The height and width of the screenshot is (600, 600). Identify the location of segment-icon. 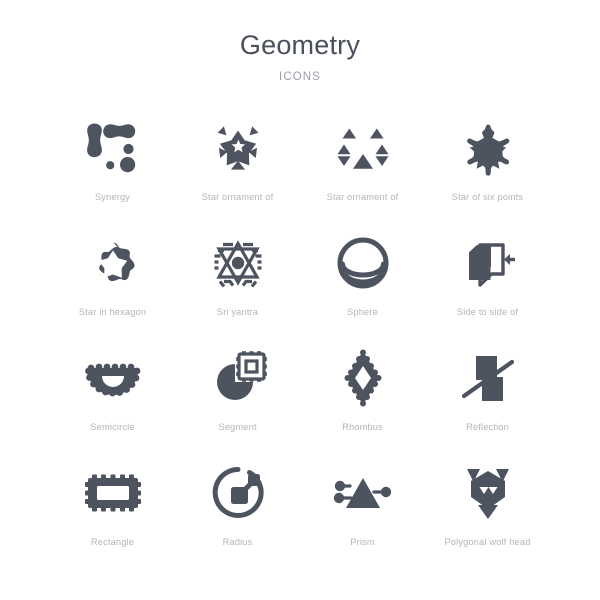
(238, 378).